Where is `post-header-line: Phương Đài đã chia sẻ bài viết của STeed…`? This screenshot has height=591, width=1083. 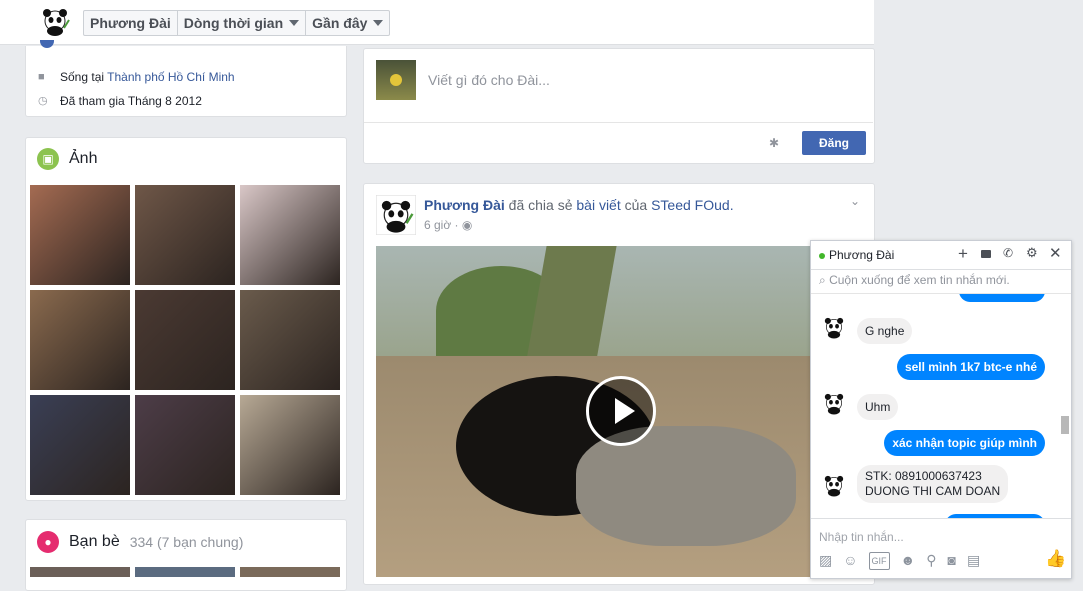
post-header-line: Phương Đài đã chia sẻ bài viết của STeed… is located at coordinates (579, 205).